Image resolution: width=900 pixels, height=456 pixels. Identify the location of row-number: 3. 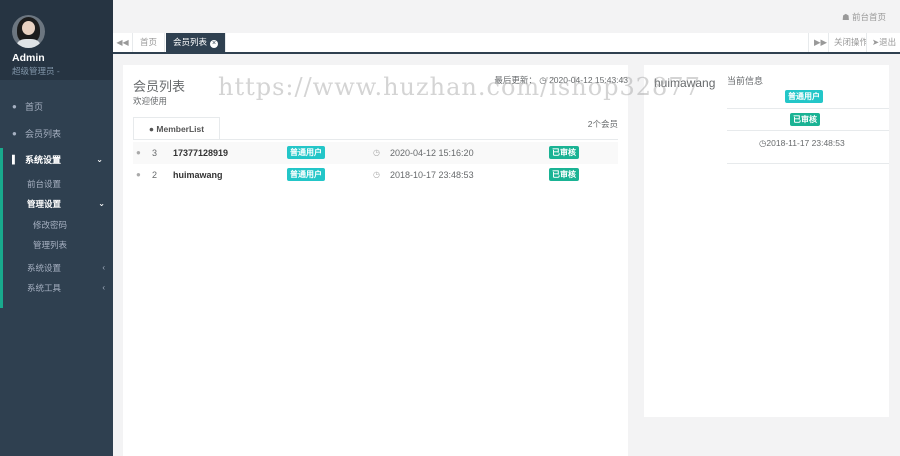
(155, 153).